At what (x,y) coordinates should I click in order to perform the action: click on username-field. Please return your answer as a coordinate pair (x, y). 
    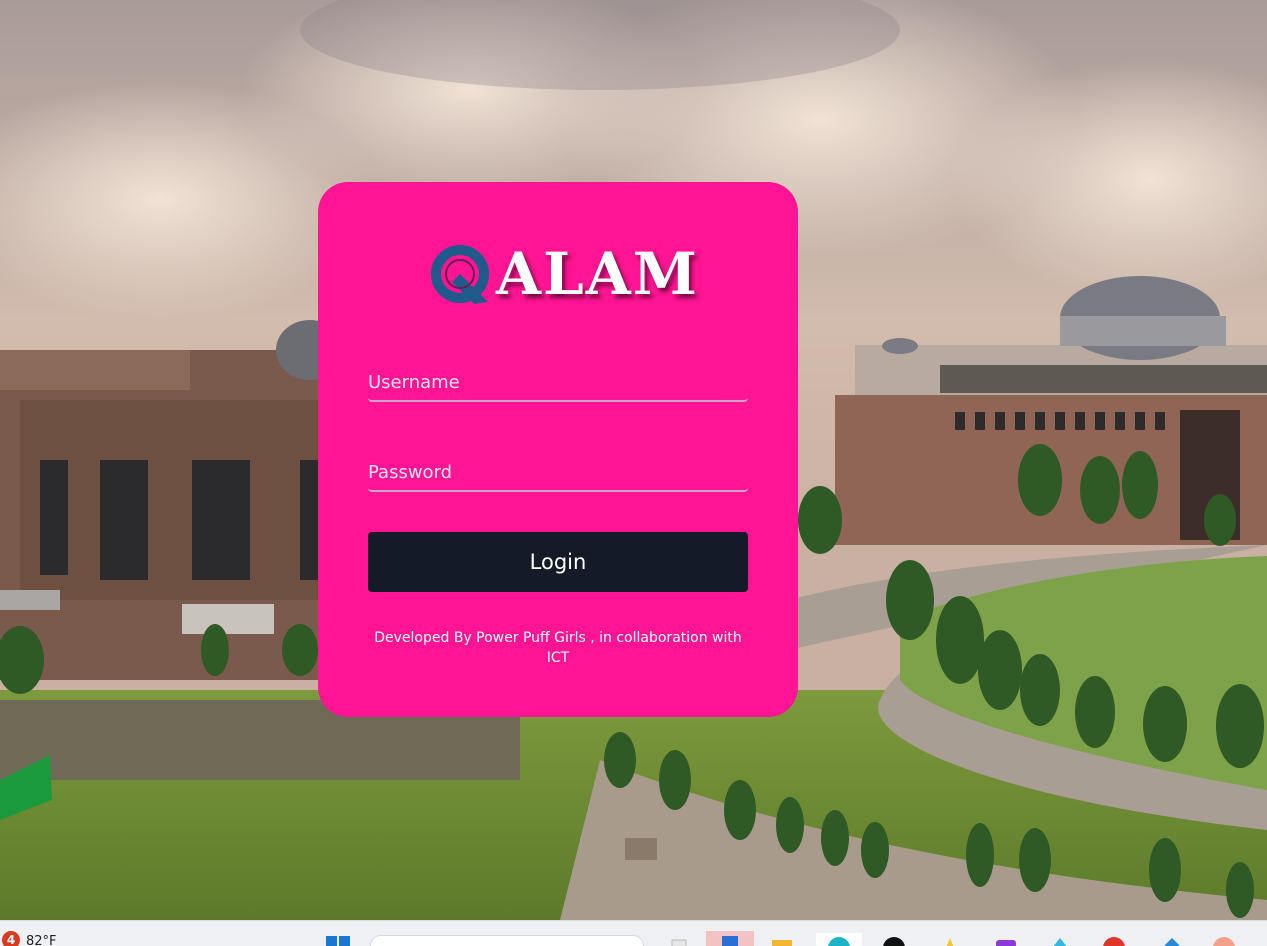
    Looking at the image, I should click on (558, 383).